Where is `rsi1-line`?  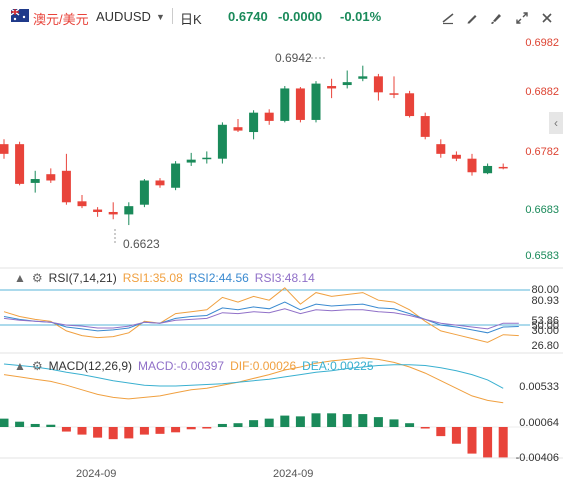
rsi1-line is located at coordinates (261, 315).